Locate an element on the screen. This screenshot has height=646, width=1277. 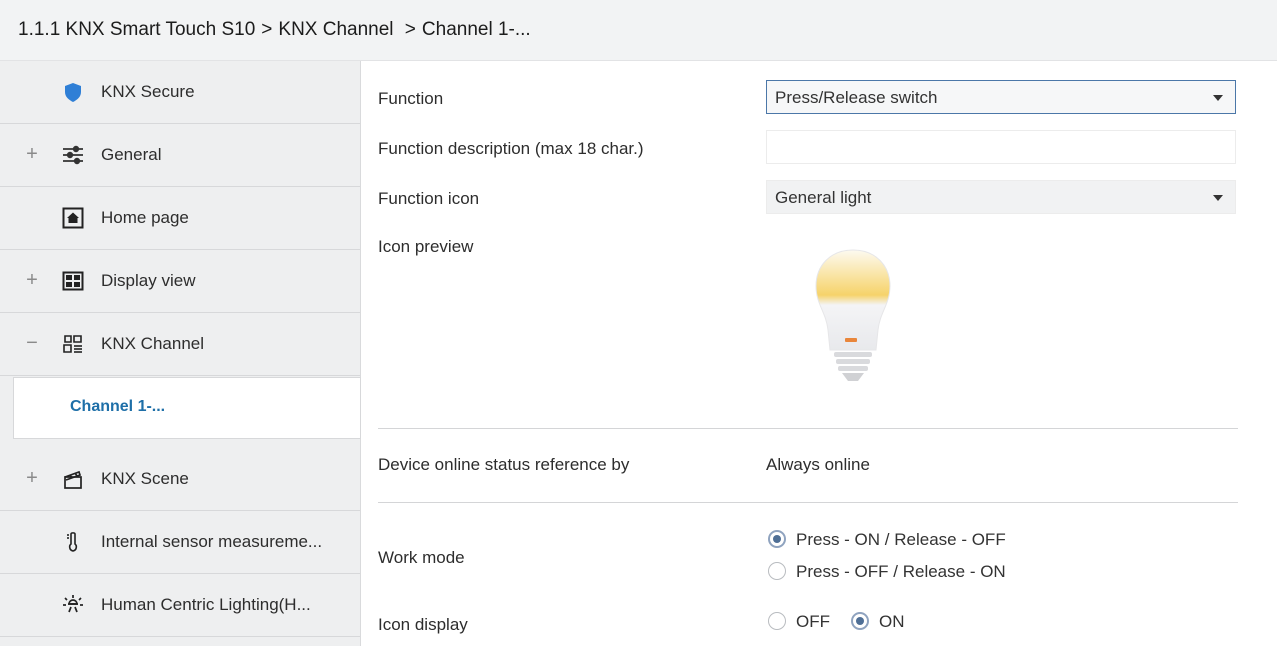
collapse-icon: − is located at coordinates (32, 343).